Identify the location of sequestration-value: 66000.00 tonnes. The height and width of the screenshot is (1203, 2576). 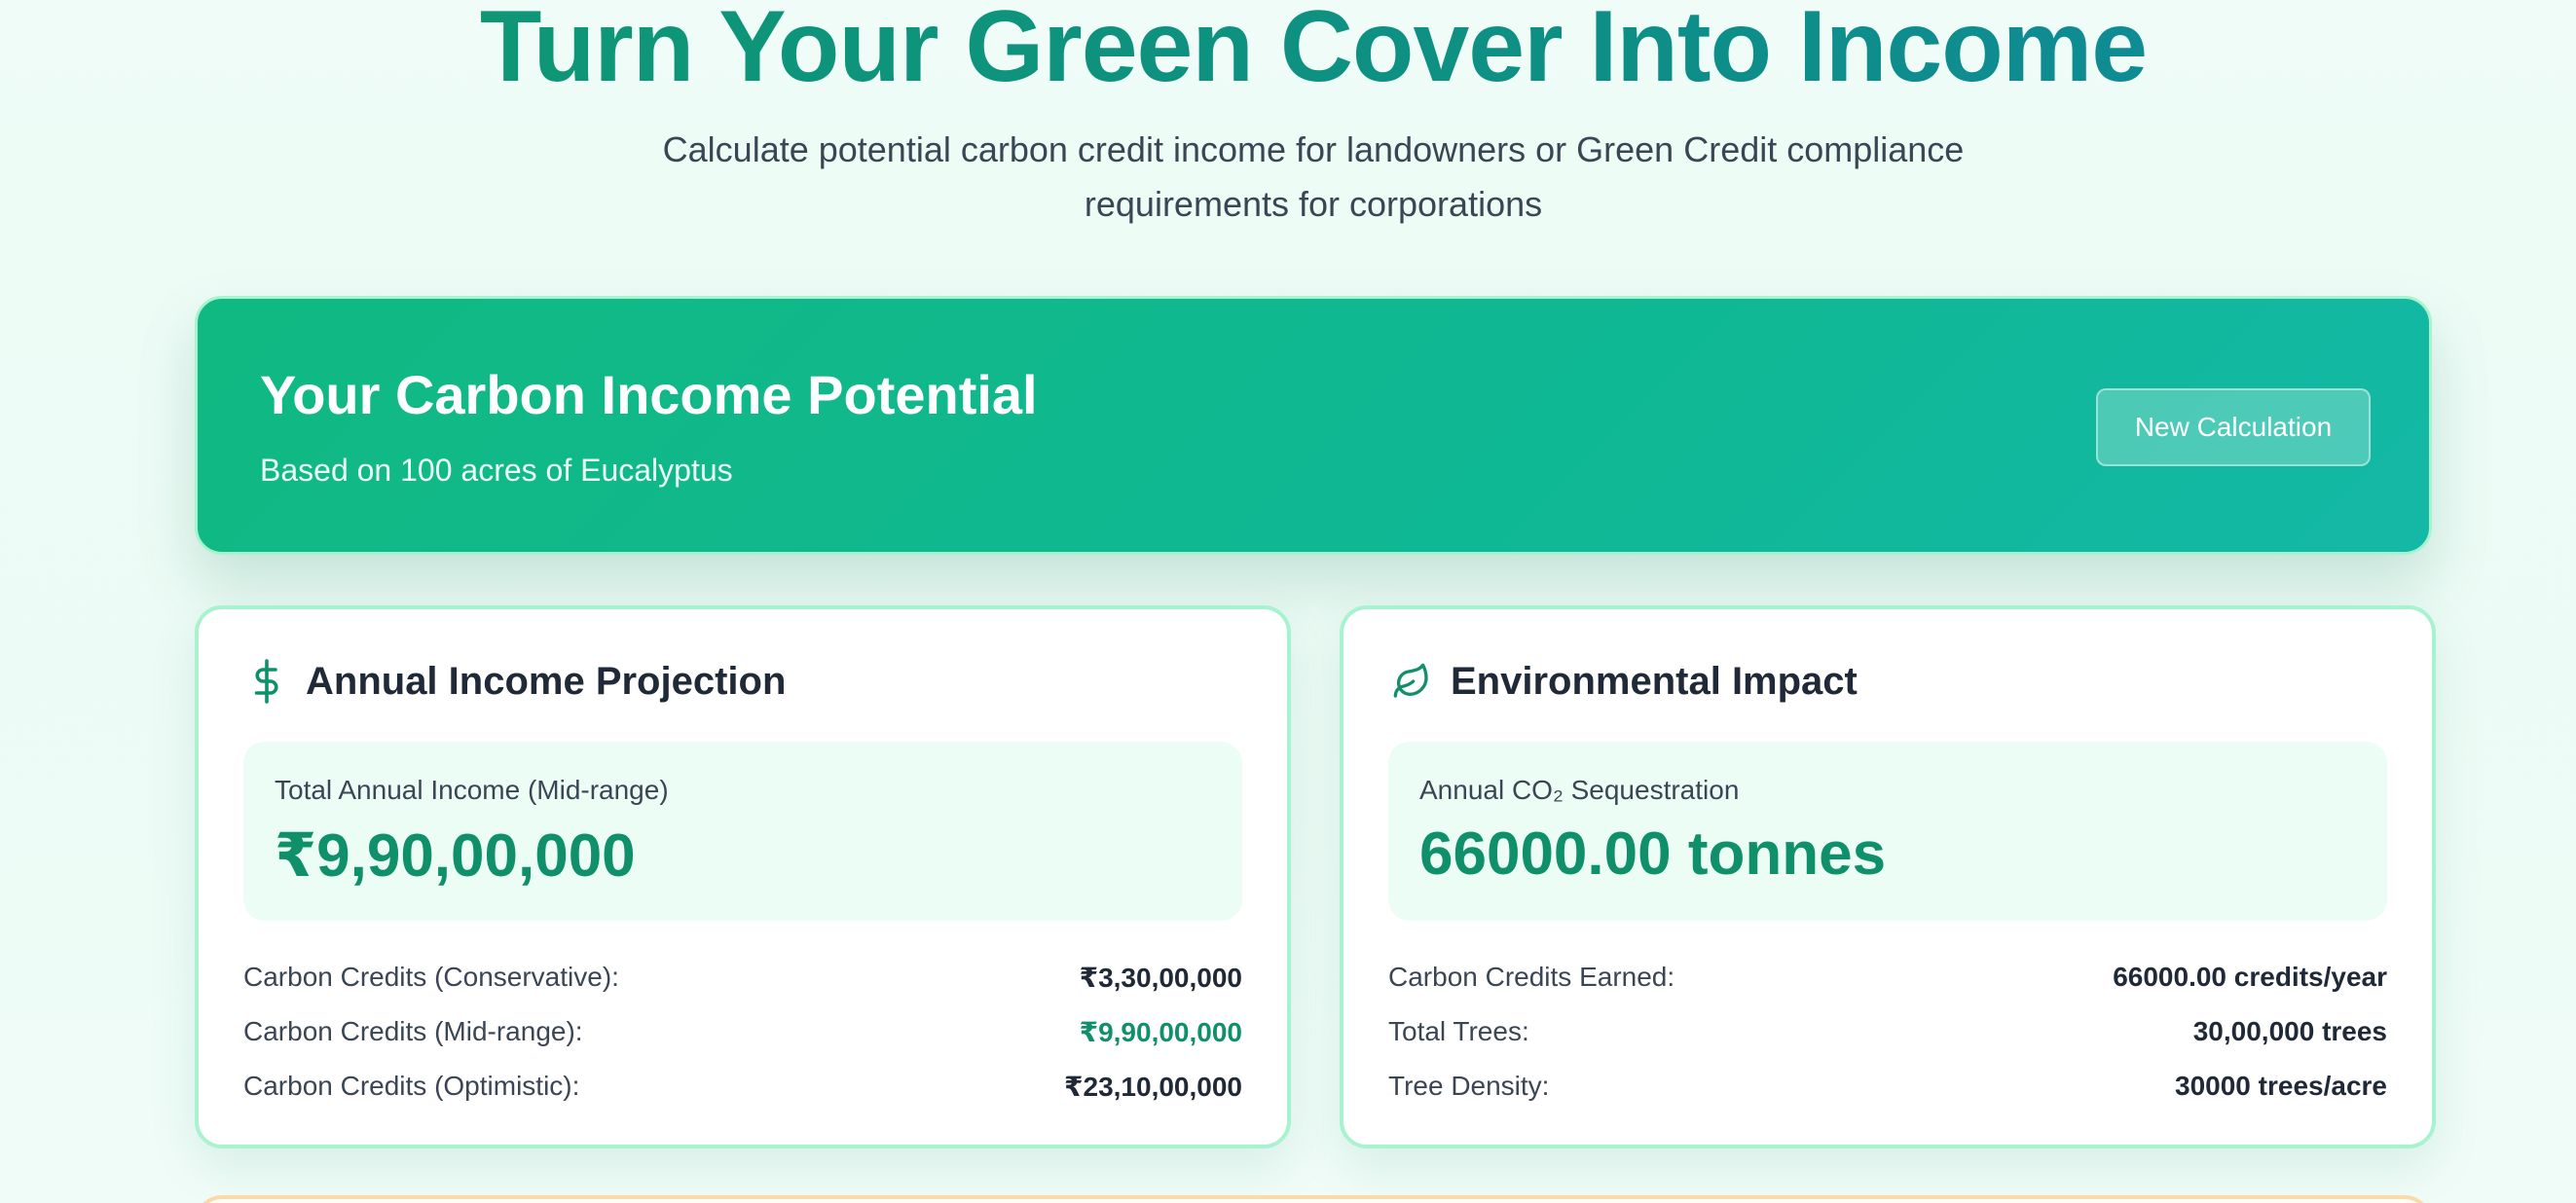
(1653, 854).